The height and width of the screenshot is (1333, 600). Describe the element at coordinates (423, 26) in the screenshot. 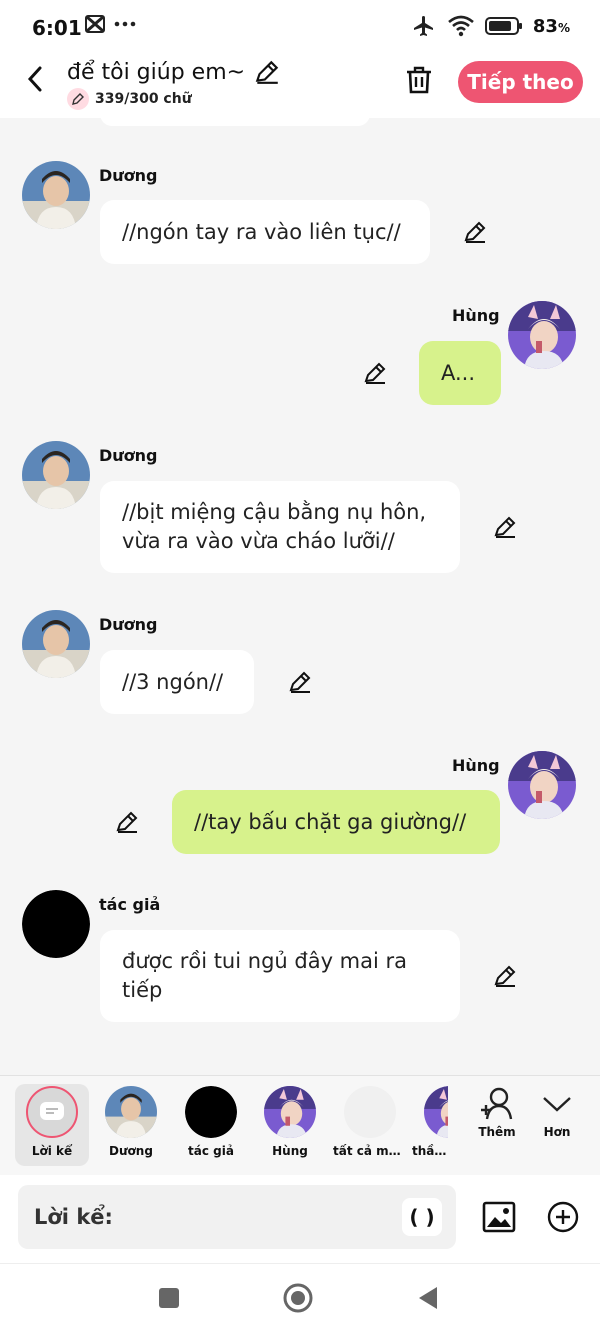

I see `airplane-icon` at that location.